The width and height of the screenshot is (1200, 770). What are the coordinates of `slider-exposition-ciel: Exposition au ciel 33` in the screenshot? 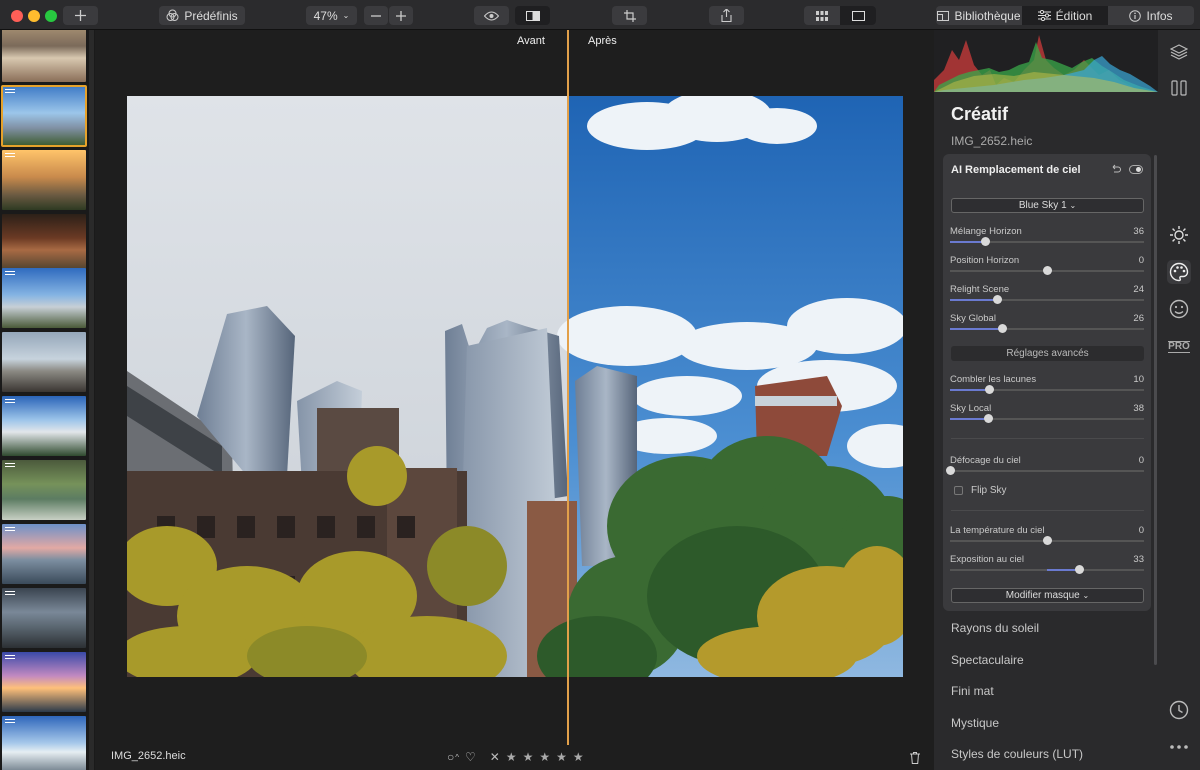 It's located at (1047, 568).